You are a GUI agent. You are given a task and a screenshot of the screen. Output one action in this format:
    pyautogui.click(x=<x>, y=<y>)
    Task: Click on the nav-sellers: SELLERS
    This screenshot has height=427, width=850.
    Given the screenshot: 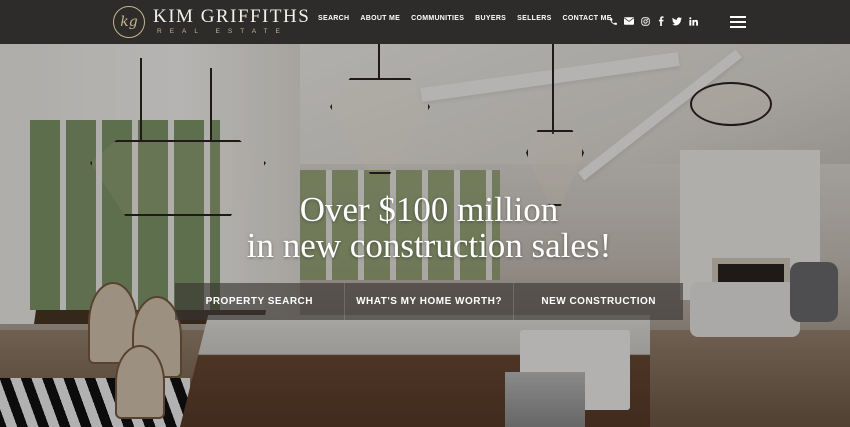 What is the action you would take?
    pyautogui.click(x=534, y=18)
    